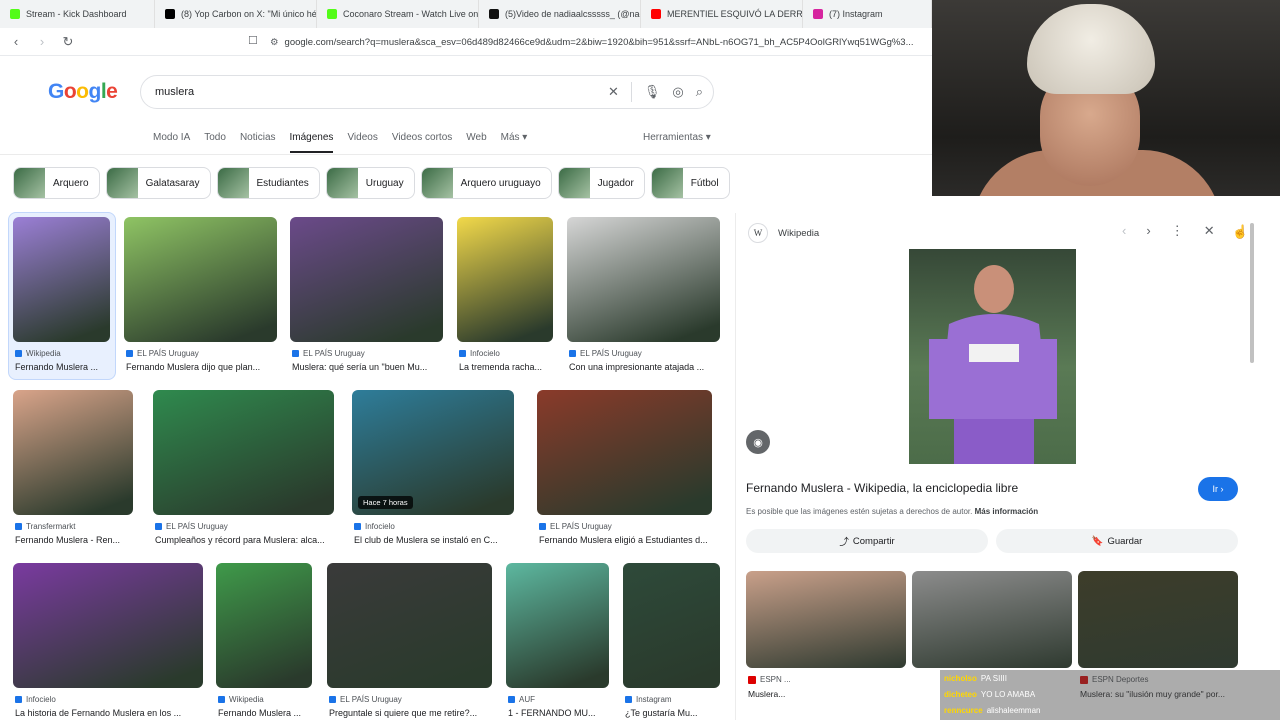  Describe the element at coordinates (433, 452) in the screenshot. I see `result-image: Hace 7 horas` at that location.